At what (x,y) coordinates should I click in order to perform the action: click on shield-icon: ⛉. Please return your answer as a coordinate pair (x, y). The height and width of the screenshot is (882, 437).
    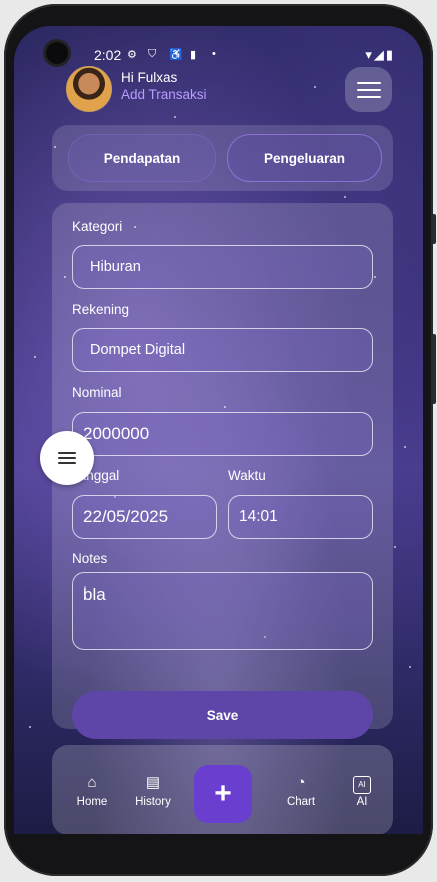
    Looking at the image, I should click on (152, 54).